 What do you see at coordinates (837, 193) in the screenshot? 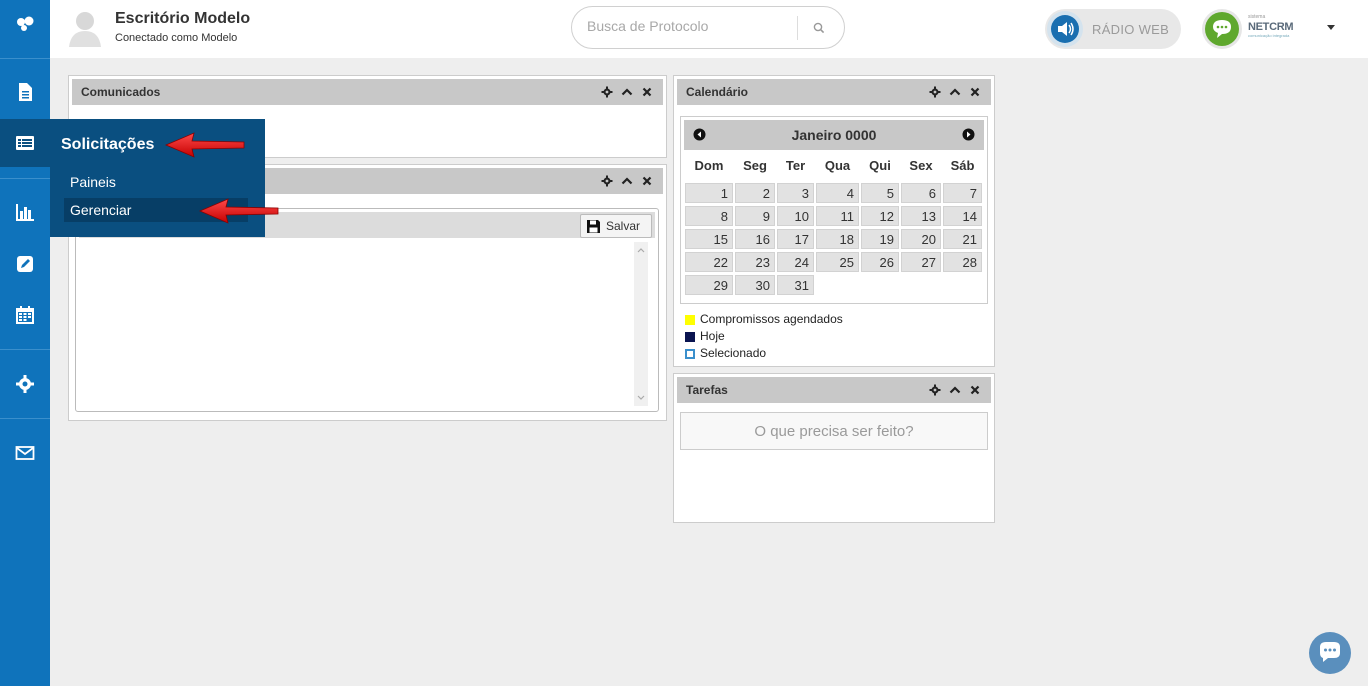
I see `calendar-day: 4` at bounding box center [837, 193].